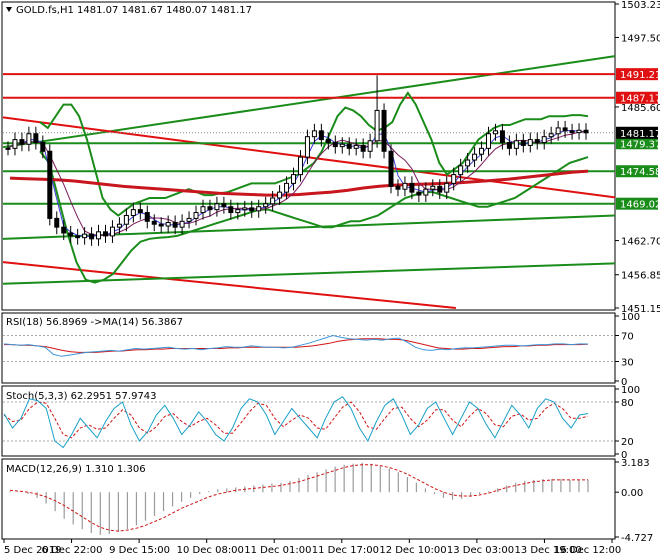 The width and height of the screenshot is (660, 560). I want to click on y-tick-label: 0.00, so click(632, 493).